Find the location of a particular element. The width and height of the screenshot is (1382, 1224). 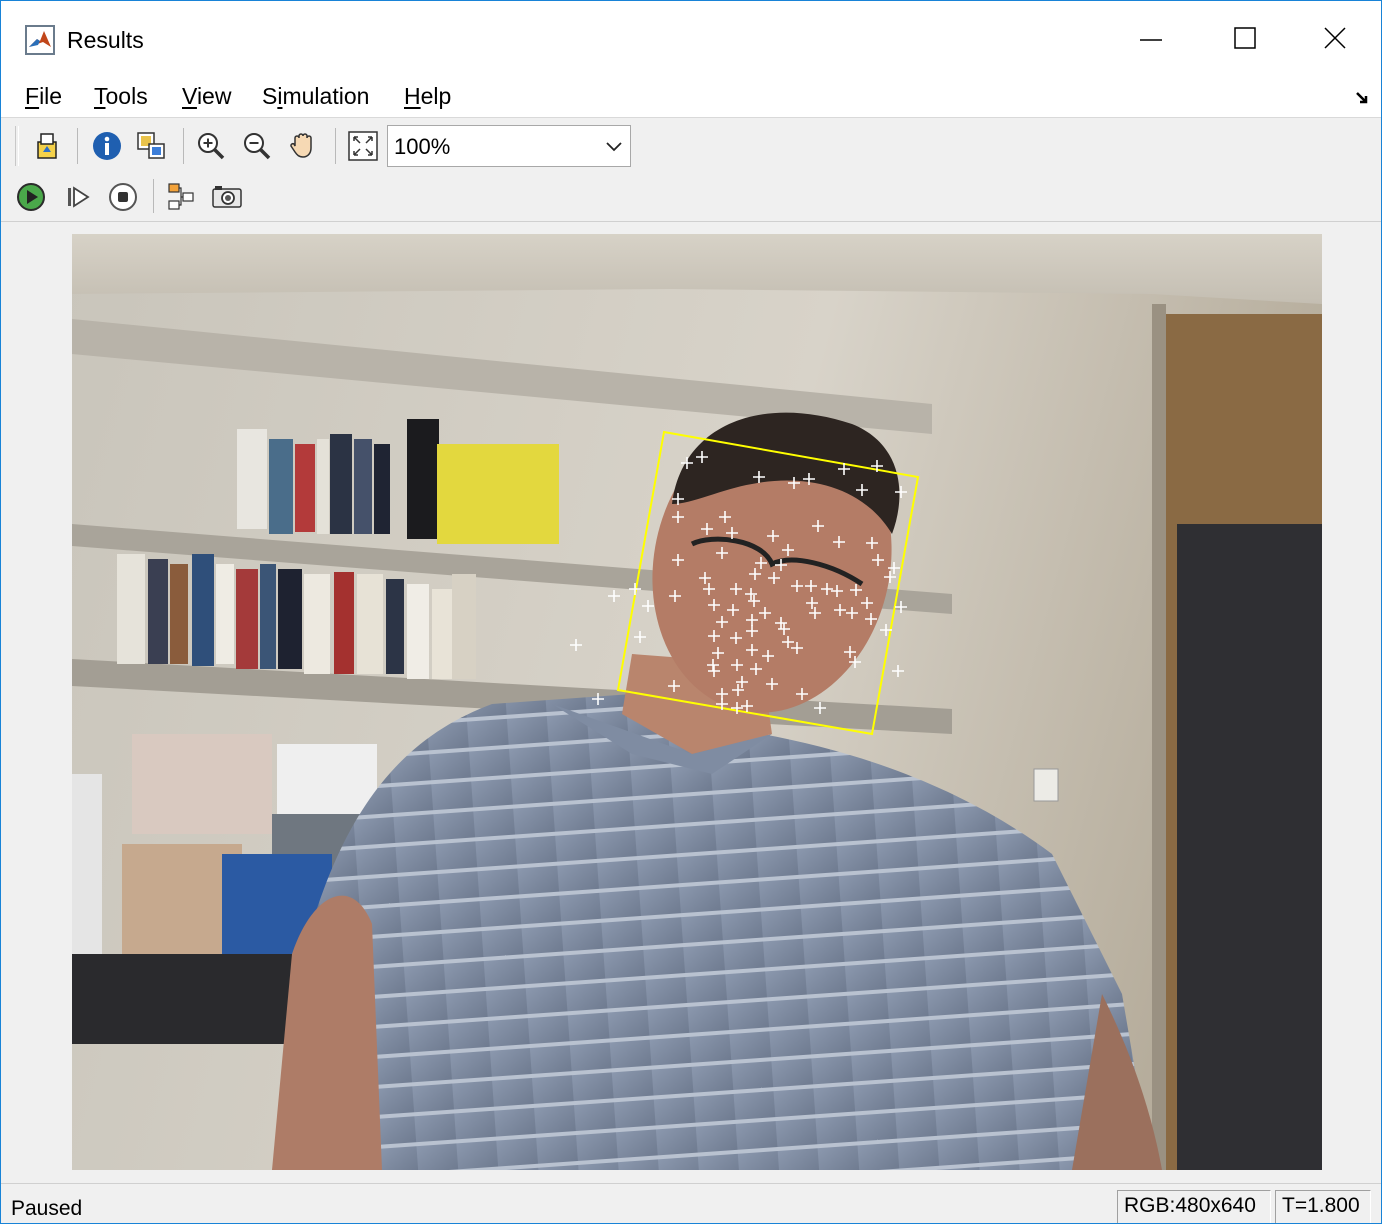

menu-help: Help is located at coordinates (427, 96).